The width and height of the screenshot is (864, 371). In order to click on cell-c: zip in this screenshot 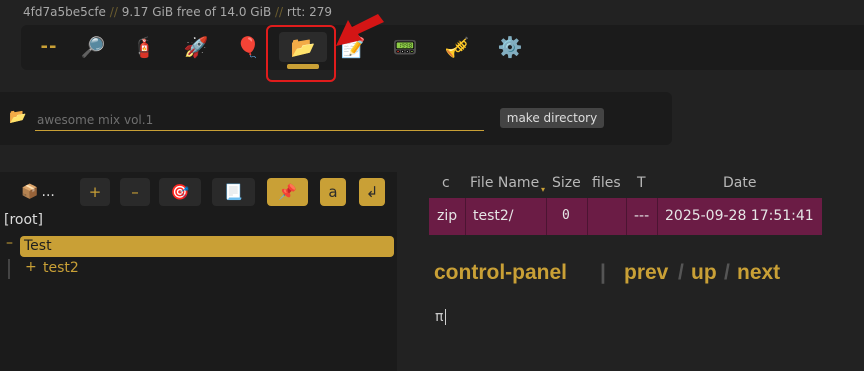, I will do `click(447, 216)`.